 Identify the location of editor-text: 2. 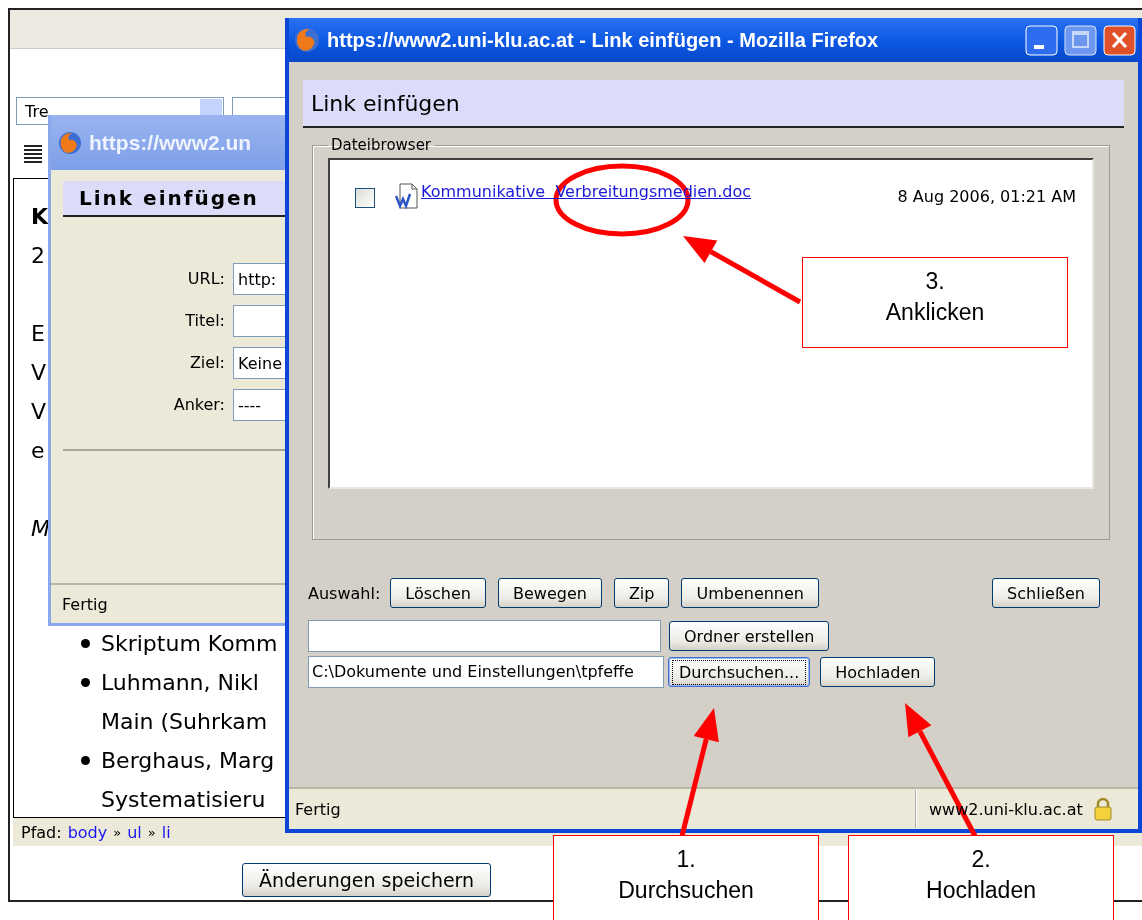
(38, 256).